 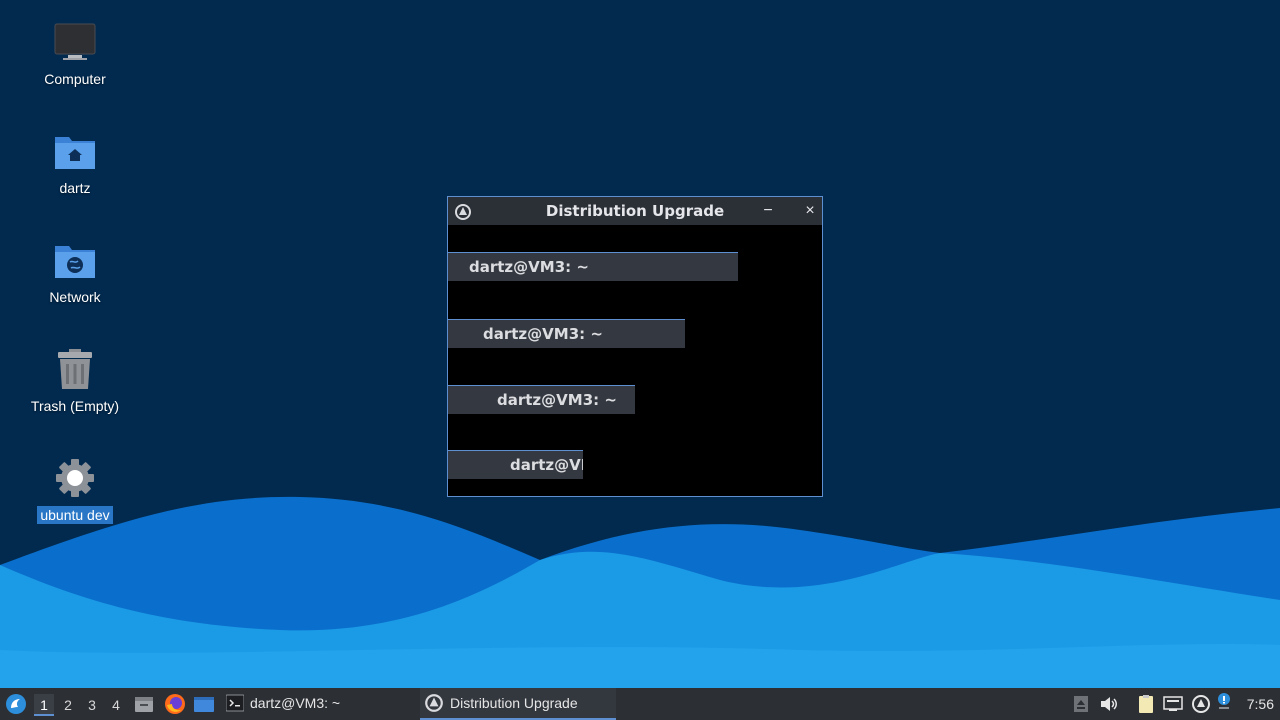 I want to click on network-wired-icon, so click(x=1173, y=703).